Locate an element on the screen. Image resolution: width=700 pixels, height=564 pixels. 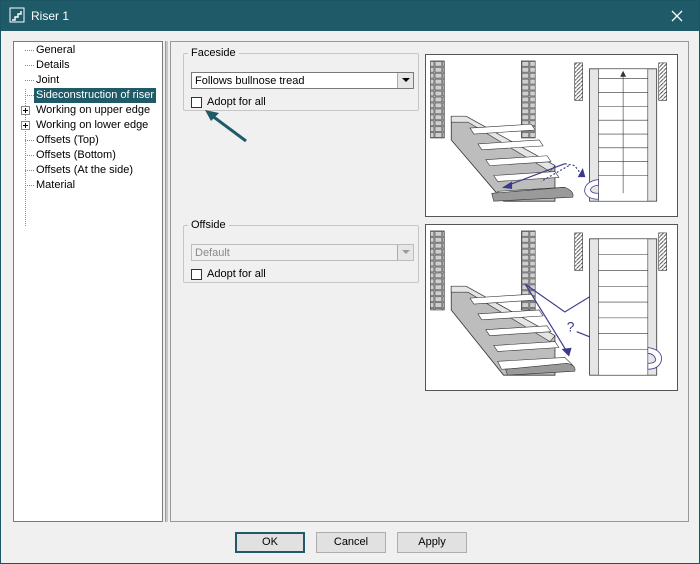
cancel-button: Cancel is located at coordinates (351, 542).